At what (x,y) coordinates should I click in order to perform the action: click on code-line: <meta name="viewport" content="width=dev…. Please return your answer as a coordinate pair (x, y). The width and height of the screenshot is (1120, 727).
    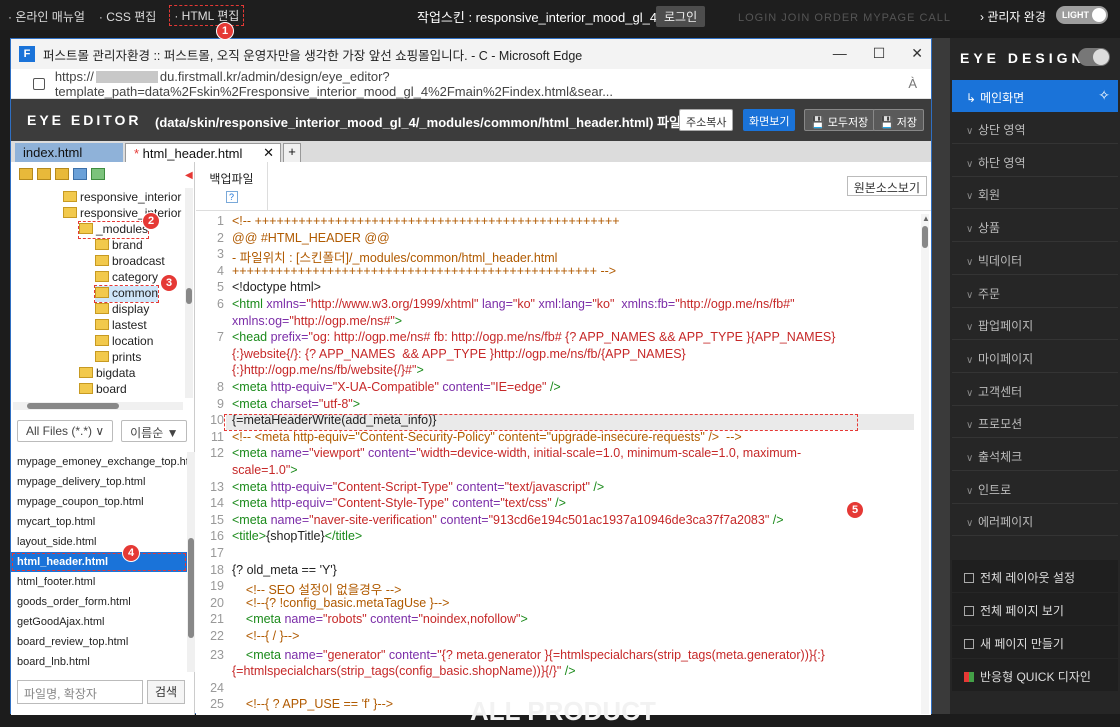
    Looking at the image, I should click on (575, 453).